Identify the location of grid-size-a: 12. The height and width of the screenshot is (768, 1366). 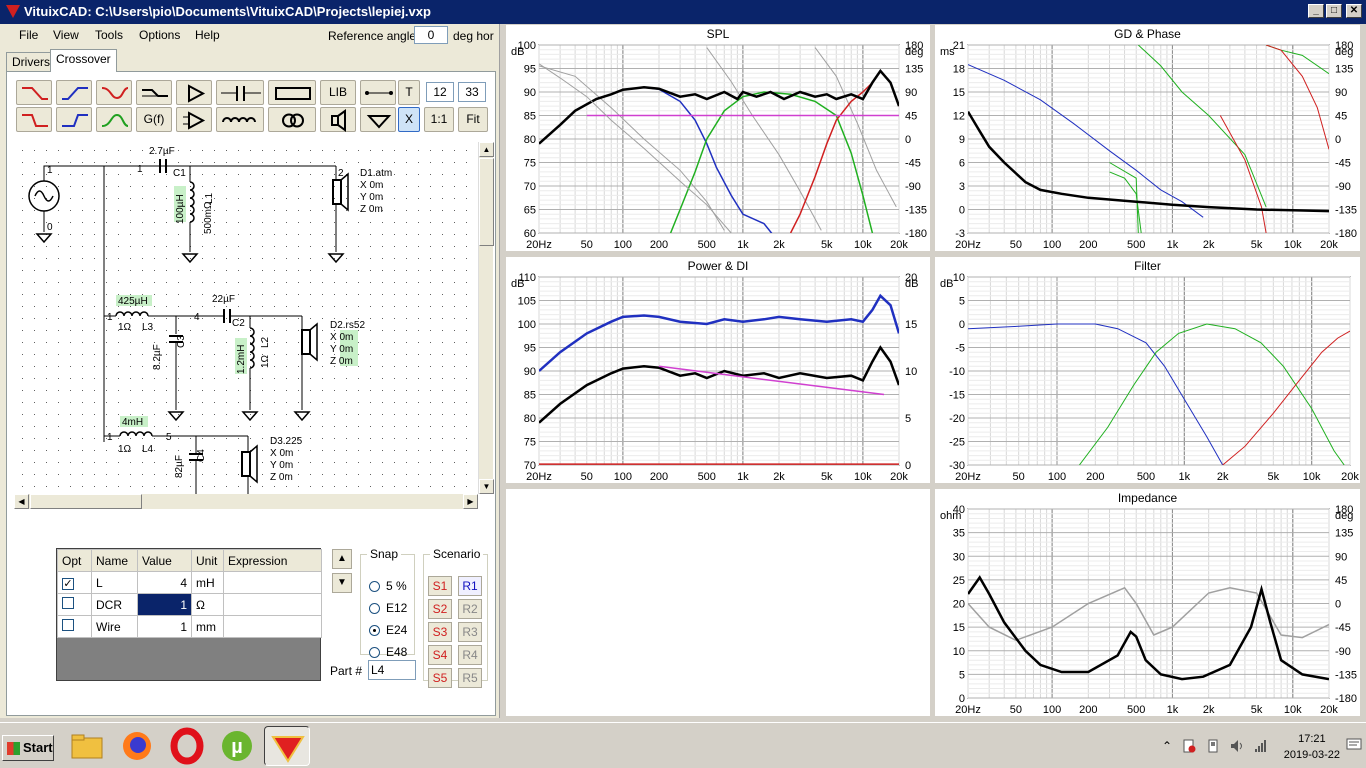
(440, 92).